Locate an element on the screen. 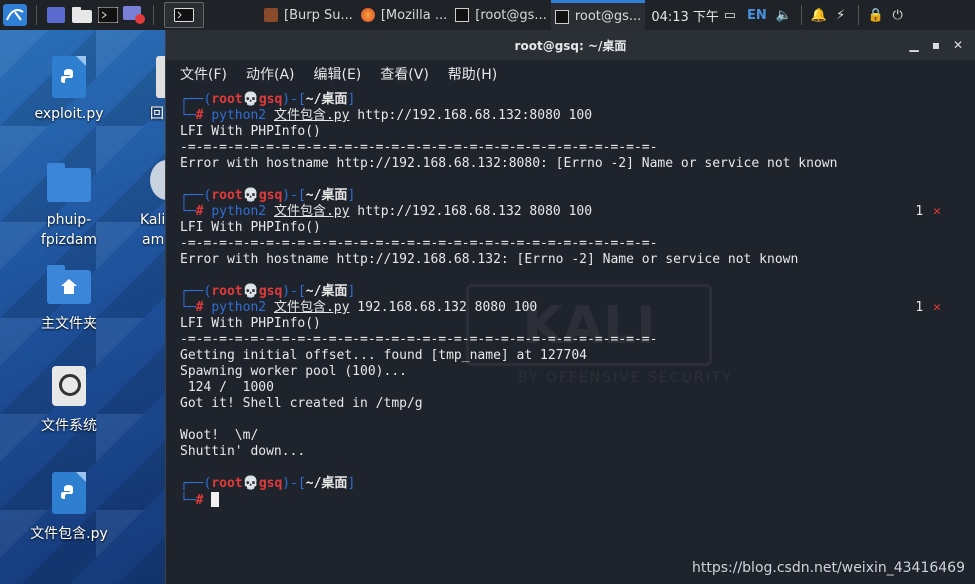  power-manager-icon: ⚡ is located at coordinates (841, 15).